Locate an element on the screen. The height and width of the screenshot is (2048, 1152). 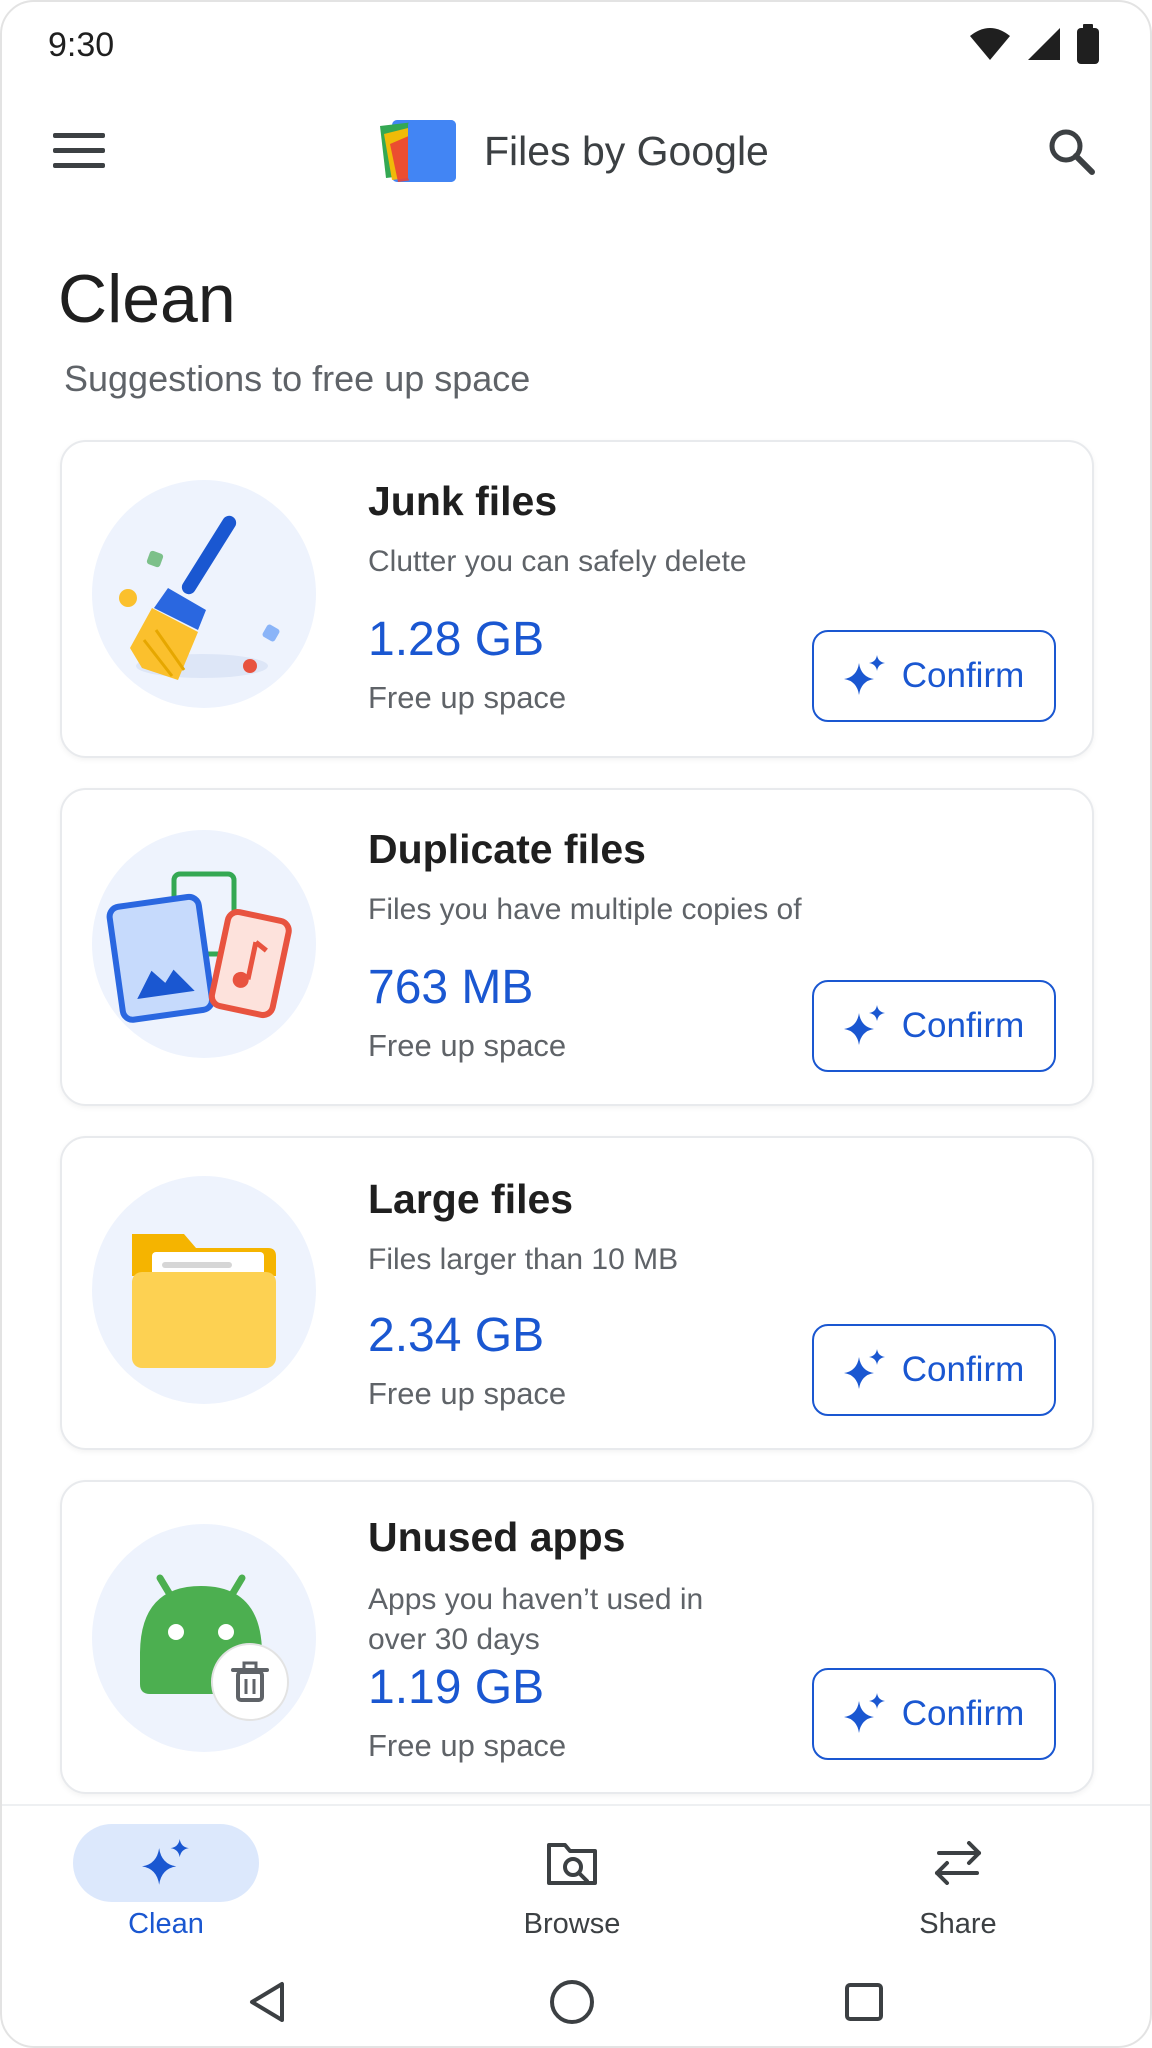
unused-apps-illustration is located at coordinates (204, 1638).